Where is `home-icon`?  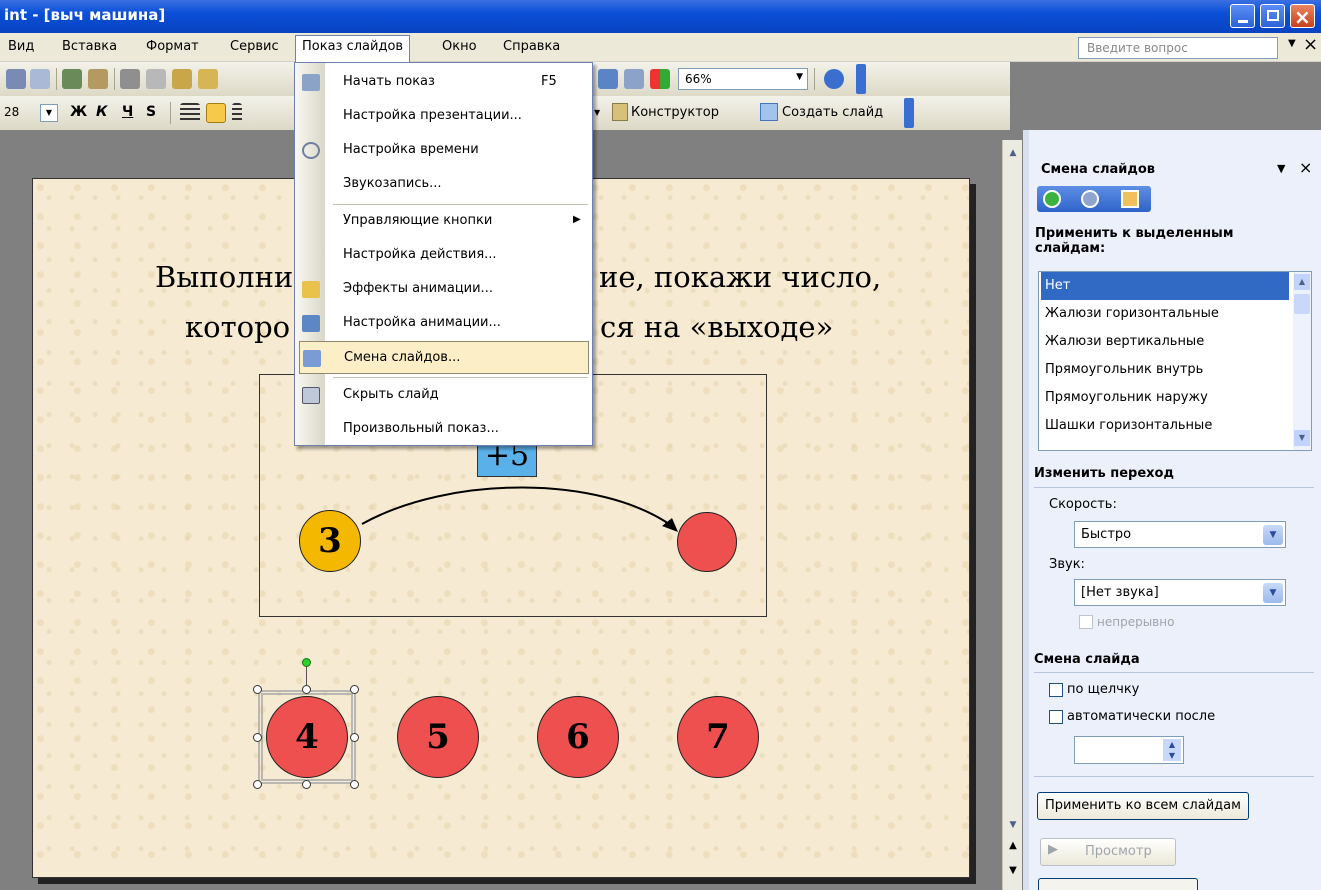 home-icon is located at coordinates (1130, 199).